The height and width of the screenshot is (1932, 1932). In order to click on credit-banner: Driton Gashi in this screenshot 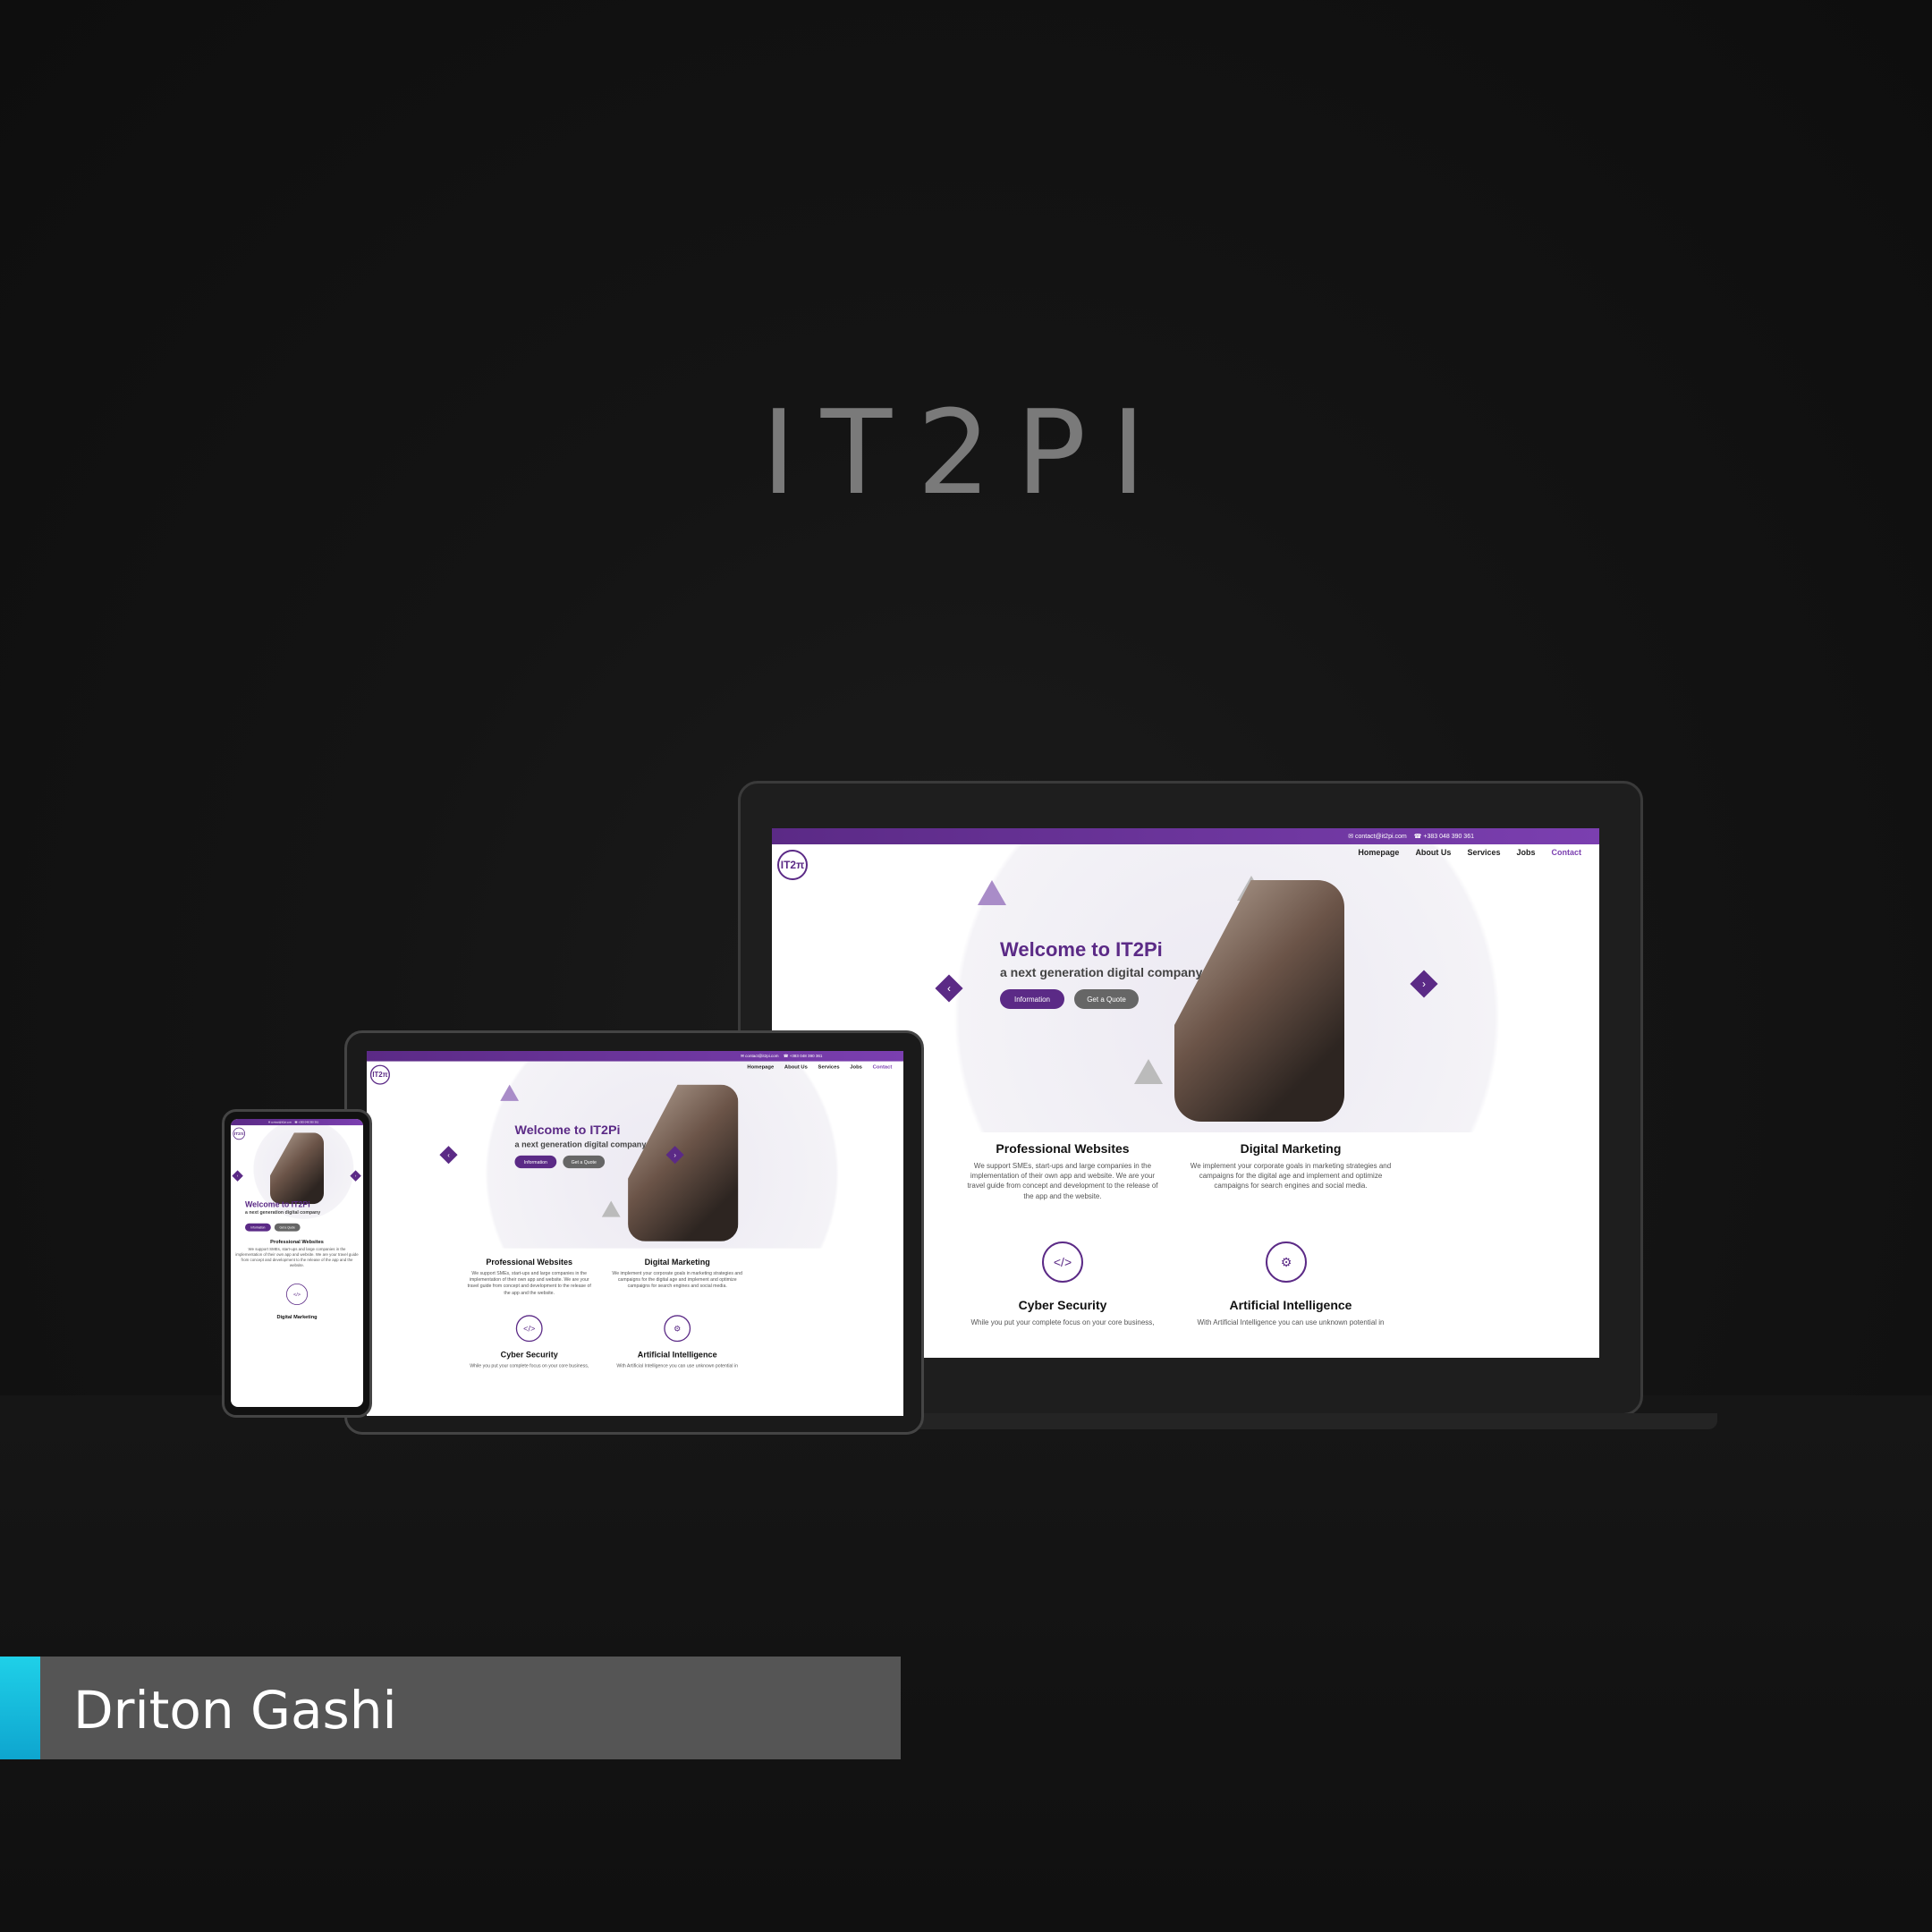, I will do `click(450, 1708)`.